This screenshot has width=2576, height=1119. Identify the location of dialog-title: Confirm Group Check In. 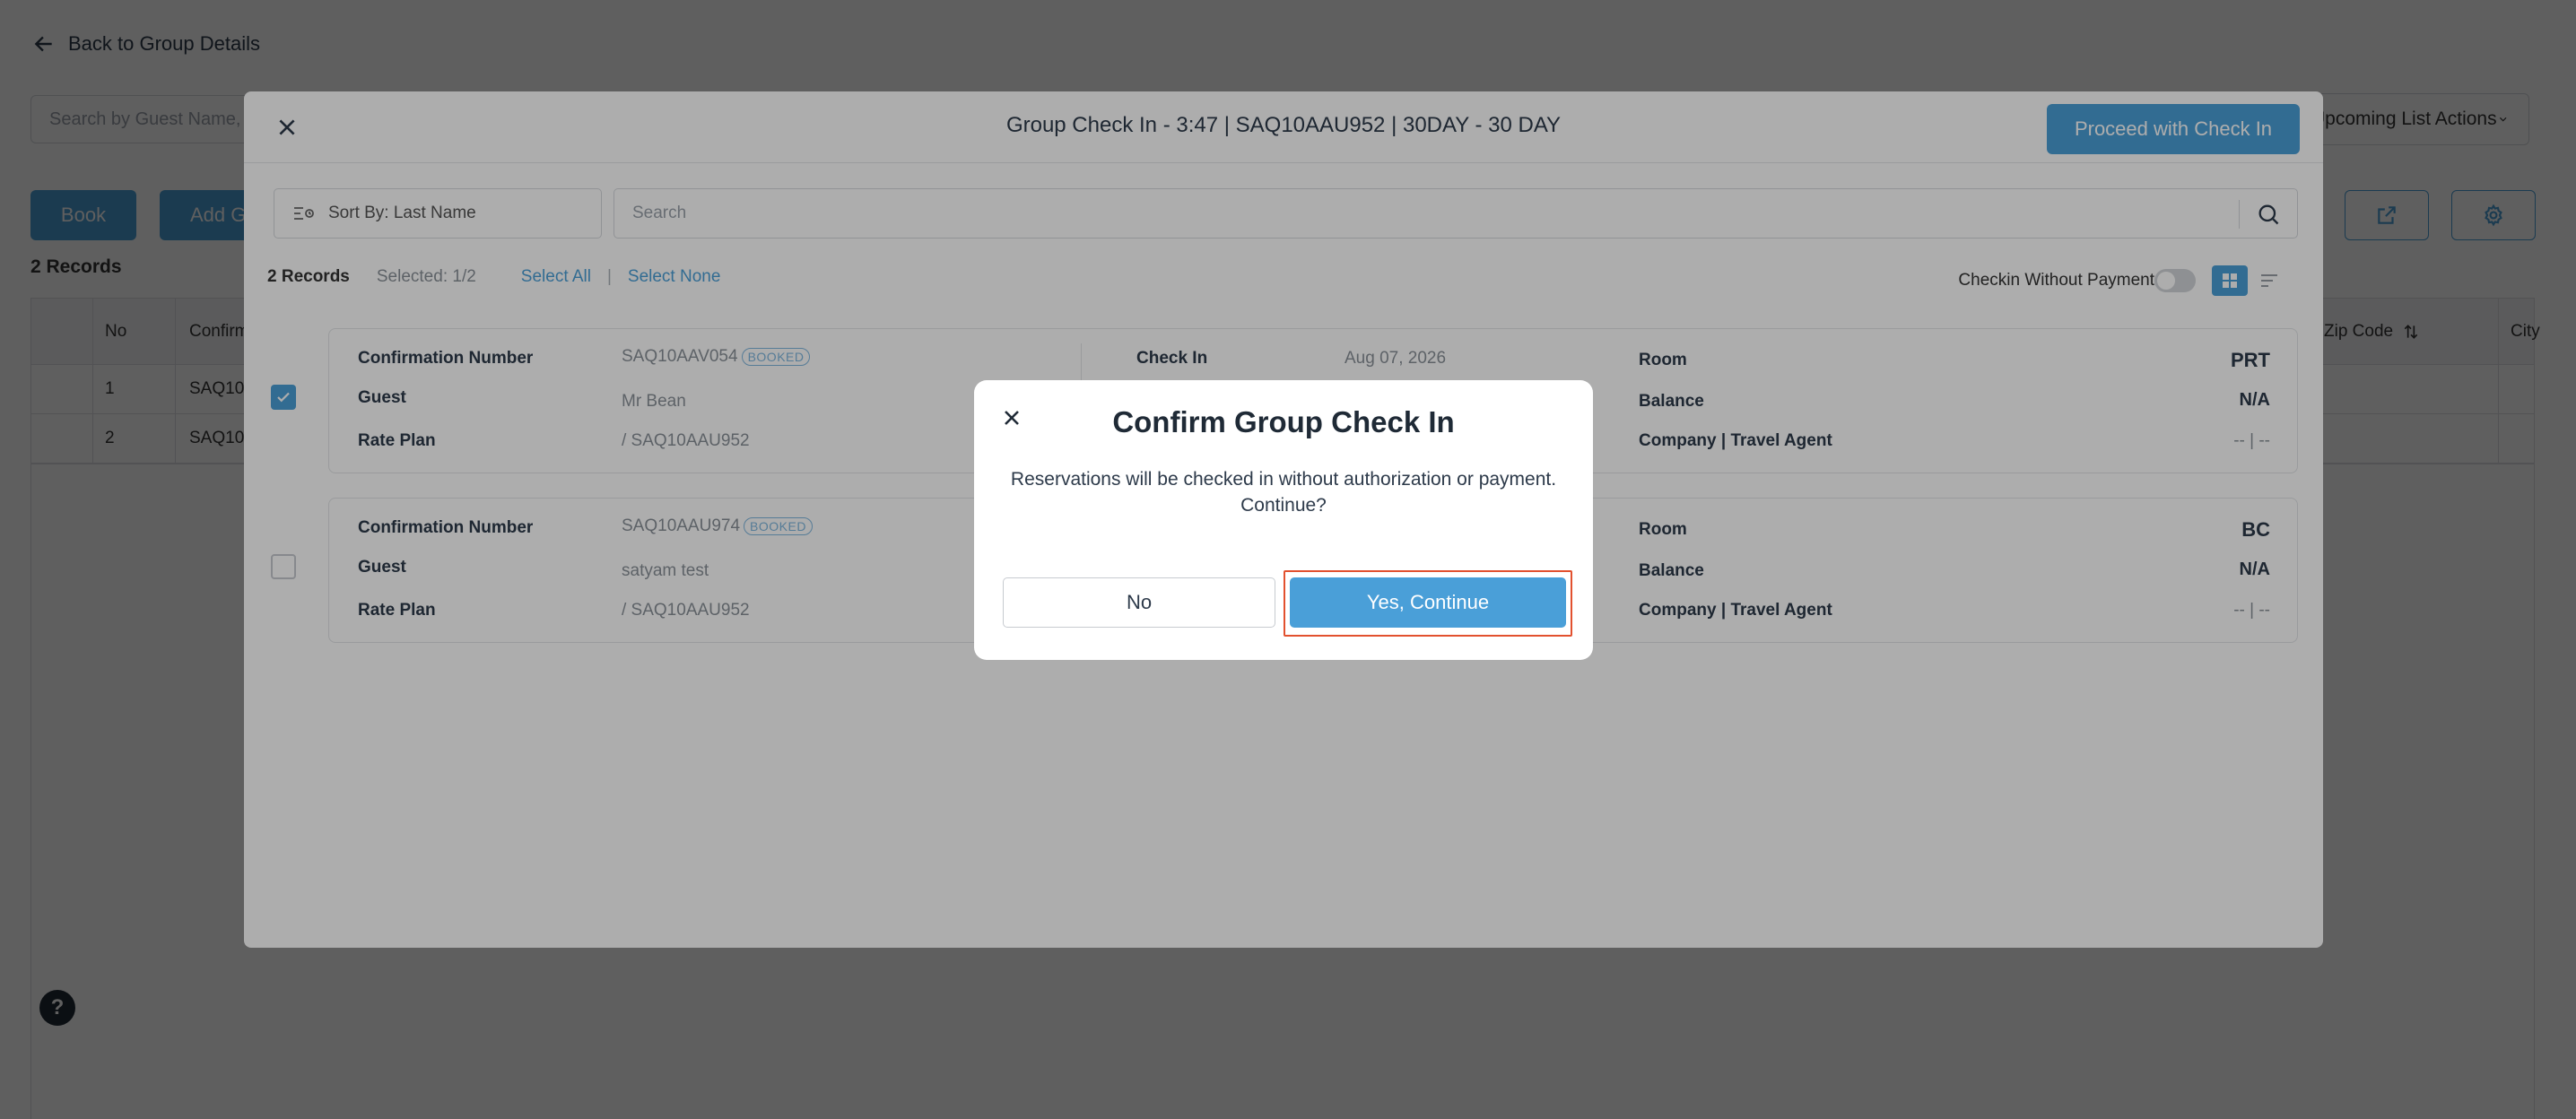
(1283, 422).